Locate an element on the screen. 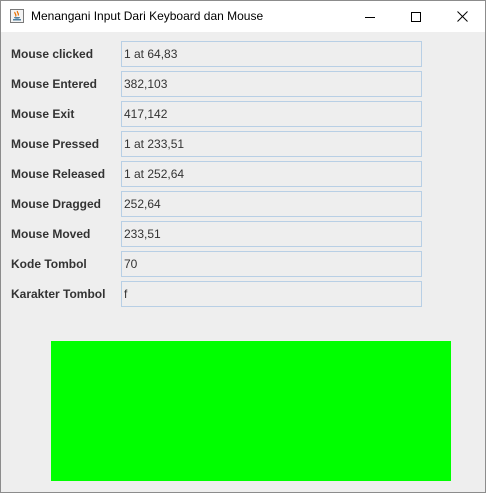 This screenshot has width=486, height=493. row-mouse-moved: Mouse Moved is located at coordinates (243, 234).